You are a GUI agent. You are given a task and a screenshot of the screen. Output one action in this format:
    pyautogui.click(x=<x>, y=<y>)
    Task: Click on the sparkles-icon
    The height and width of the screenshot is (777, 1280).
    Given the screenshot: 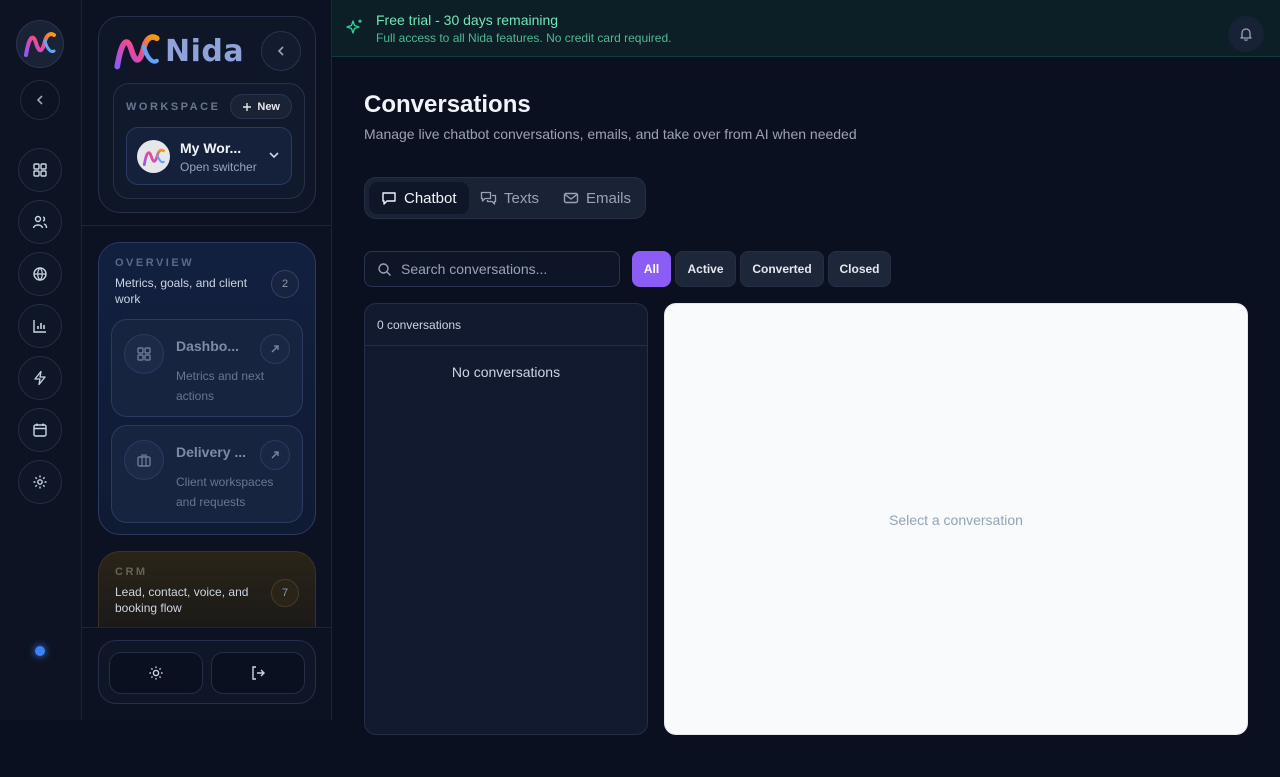 What is the action you would take?
    pyautogui.click(x=354, y=26)
    